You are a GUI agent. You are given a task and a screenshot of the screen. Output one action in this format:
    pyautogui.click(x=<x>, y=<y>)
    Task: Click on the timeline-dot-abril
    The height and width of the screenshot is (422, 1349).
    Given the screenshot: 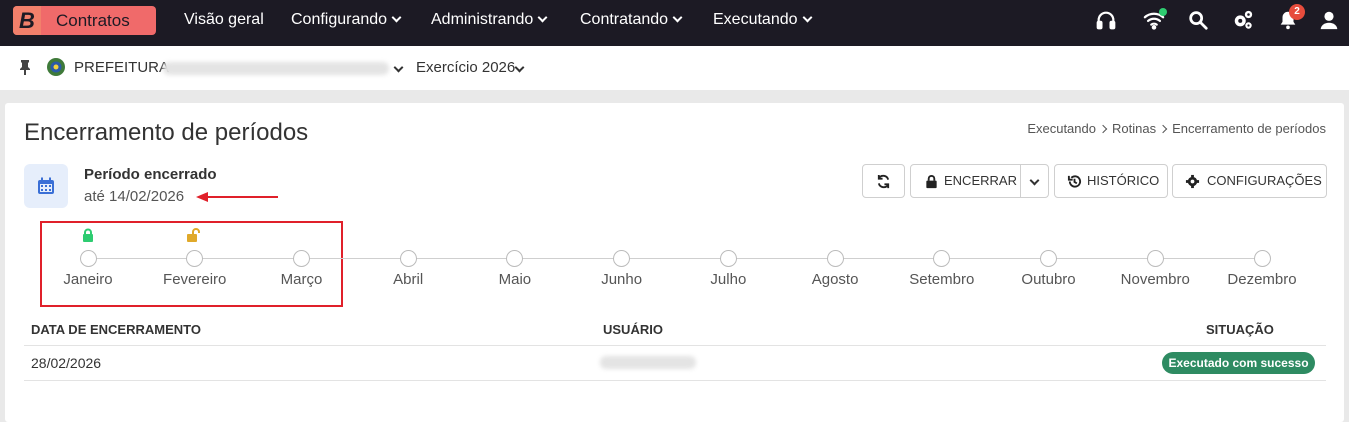 What is the action you would take?
    pyautogui.click(x=408, y=258)
    